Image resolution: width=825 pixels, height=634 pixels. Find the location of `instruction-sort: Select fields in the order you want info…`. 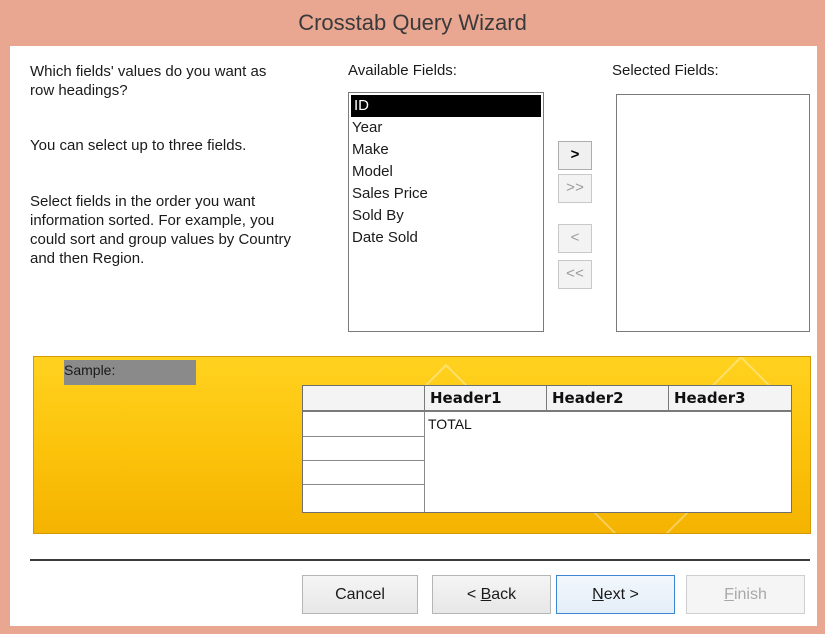

instruction-sort: Select fields in the order you want info… is located at coordinates (160, 230).